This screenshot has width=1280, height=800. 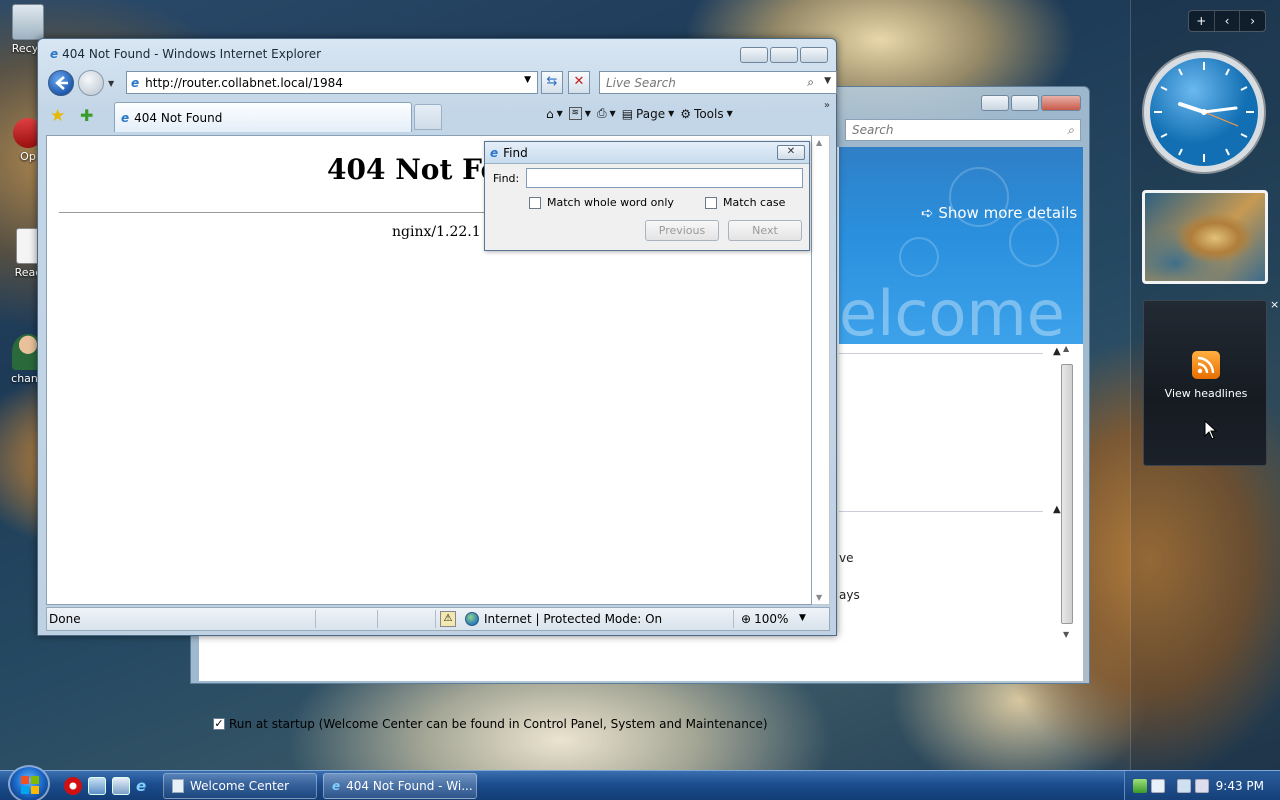 What do you see at coordinates (28, 22) in the screenshot?
I see `recycle-bin-icon` at bounding box center [28, 22].